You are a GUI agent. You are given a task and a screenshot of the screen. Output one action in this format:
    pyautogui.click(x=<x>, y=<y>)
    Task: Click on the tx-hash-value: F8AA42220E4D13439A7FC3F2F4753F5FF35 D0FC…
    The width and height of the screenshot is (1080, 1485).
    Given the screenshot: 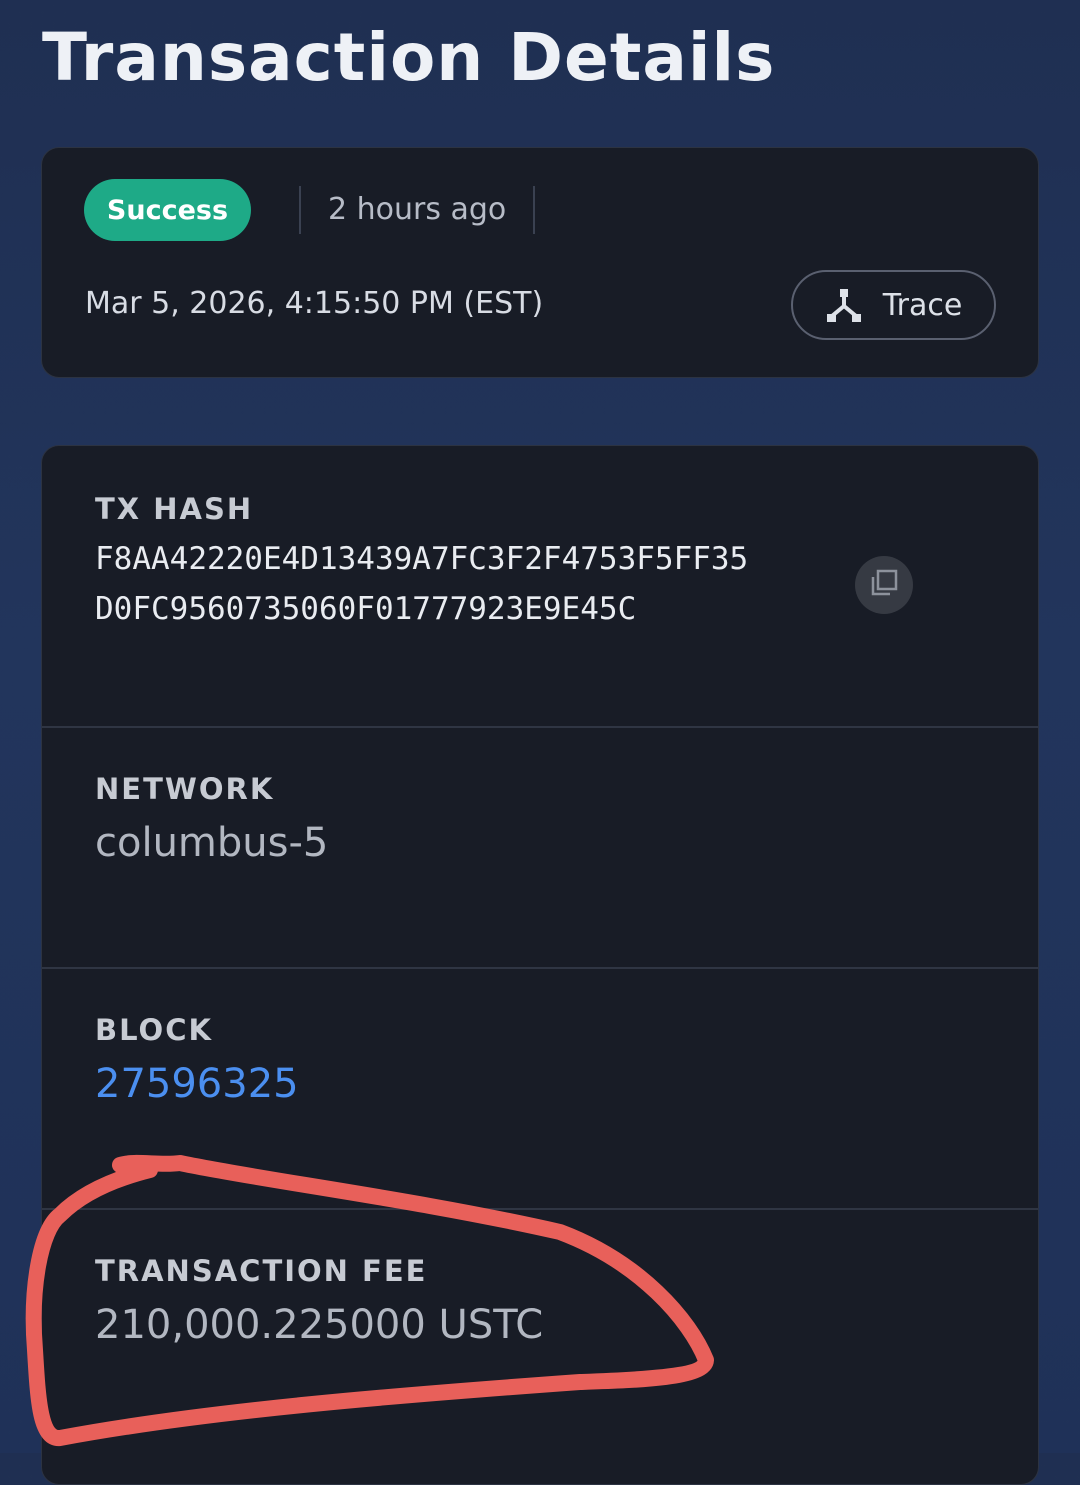 What is the action you would take?
    pyautogui.click(x=455, y=584)
    